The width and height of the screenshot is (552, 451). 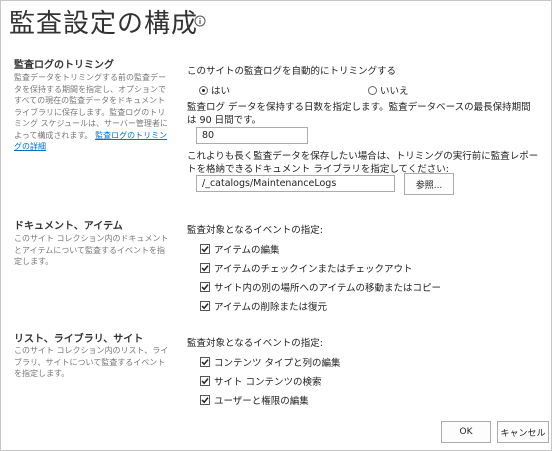 I want to click on page-title: 監査設定の構成, so click(x=104, y=24).